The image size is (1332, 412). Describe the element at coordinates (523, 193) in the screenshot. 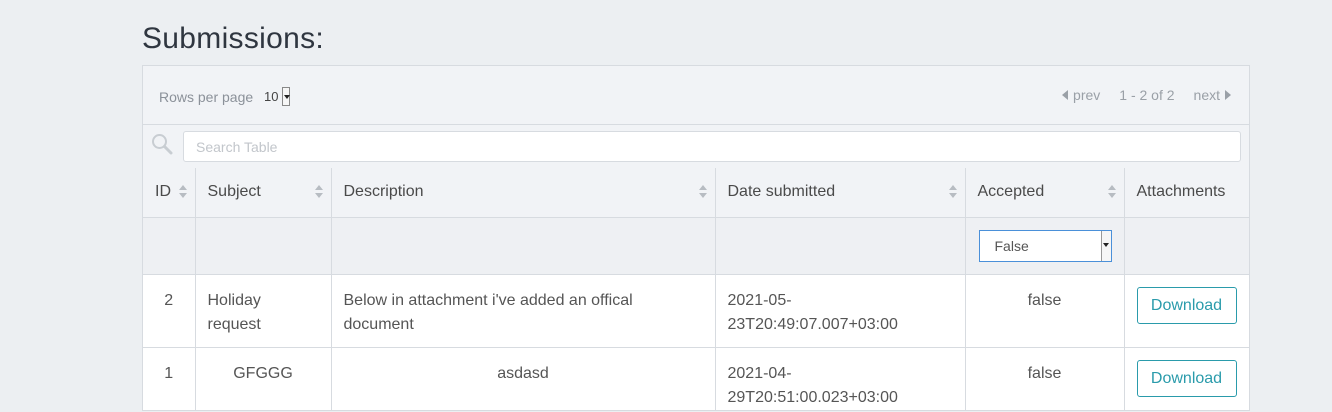

I see `column-header-description: Description` at that location.